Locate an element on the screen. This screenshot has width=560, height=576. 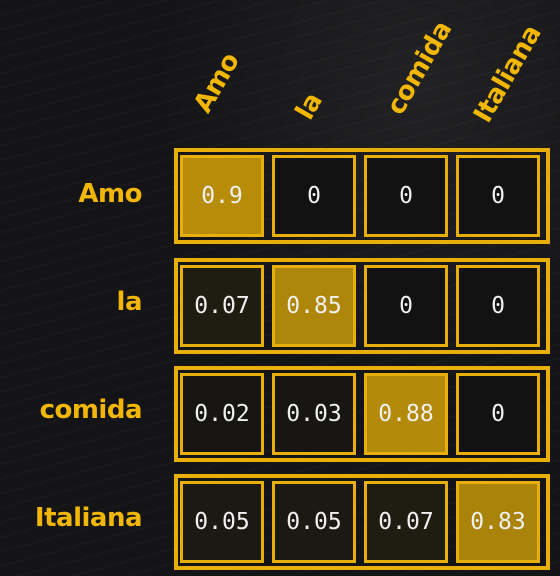
column-label: Italiana is located at coordinates (508, 74).